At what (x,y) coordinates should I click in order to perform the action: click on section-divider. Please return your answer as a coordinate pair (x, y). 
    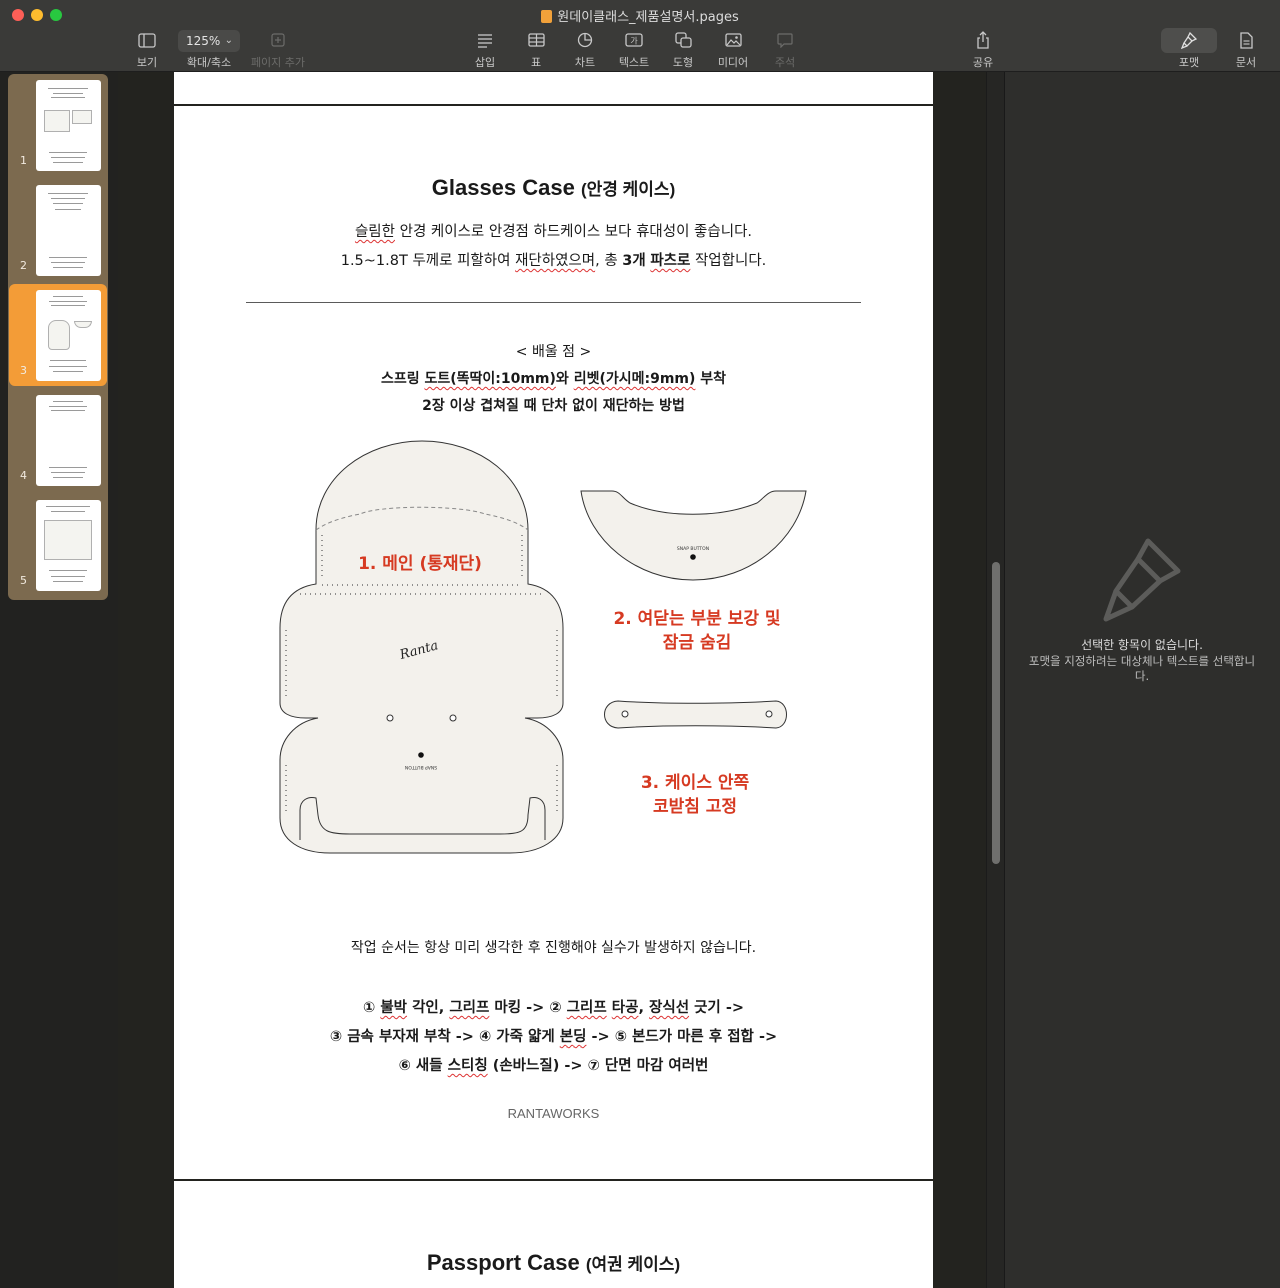
    Looking at the image, I should click on (553, 302).